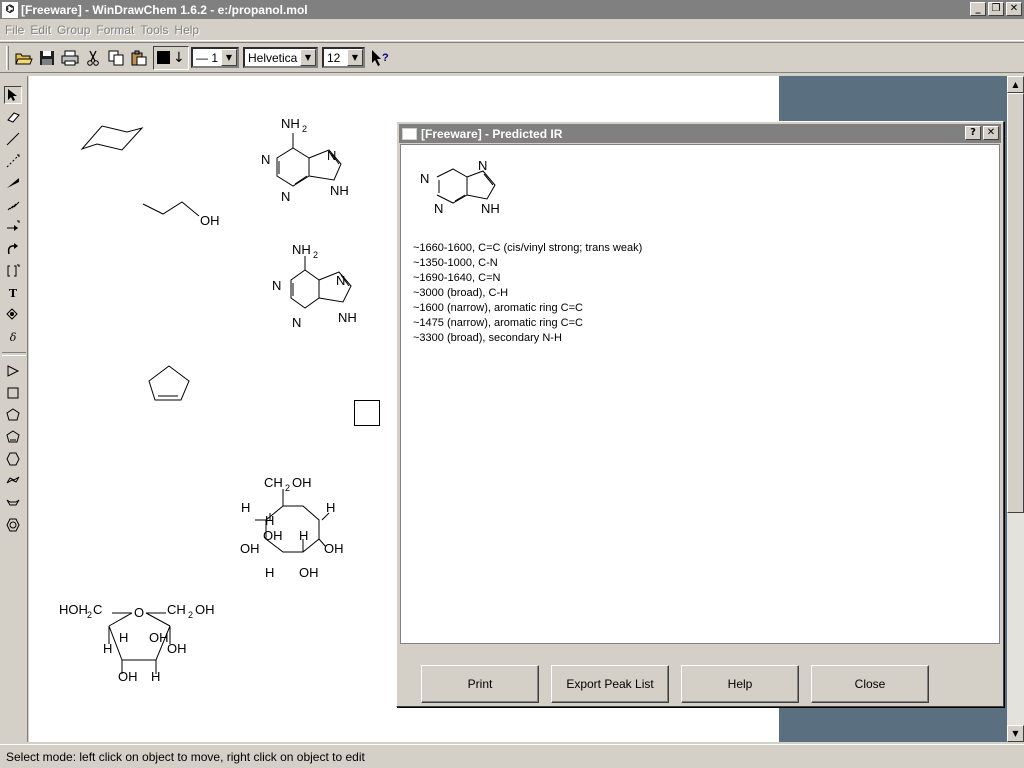 Image resolution: width=1024 pixels, height=768 pixels. What do you see at coordinates (13, 117) in the screenshot?
I see `eraser-tool-icon` at bounding box center [13, 117].